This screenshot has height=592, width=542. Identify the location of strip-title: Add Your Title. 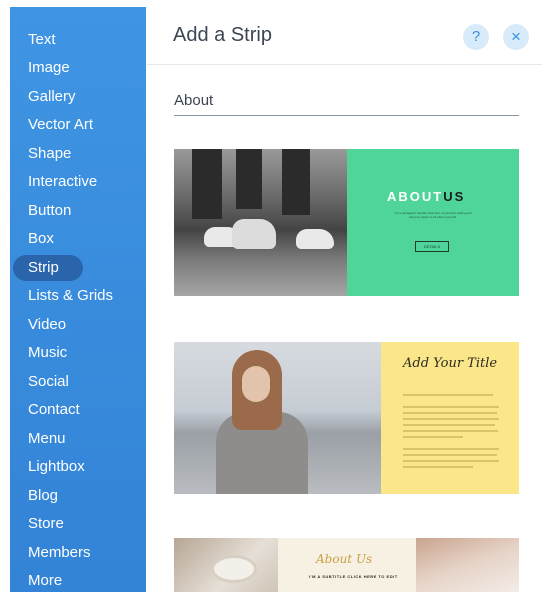
(450, 363).